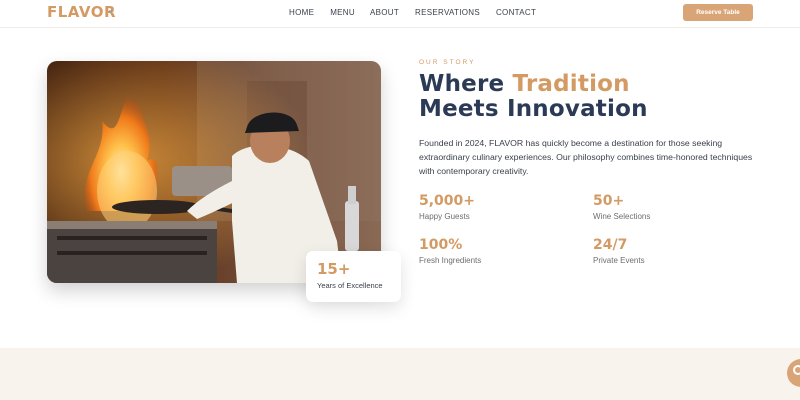  I want to click on nav-link-about: ABOUT, so click(384, 12).